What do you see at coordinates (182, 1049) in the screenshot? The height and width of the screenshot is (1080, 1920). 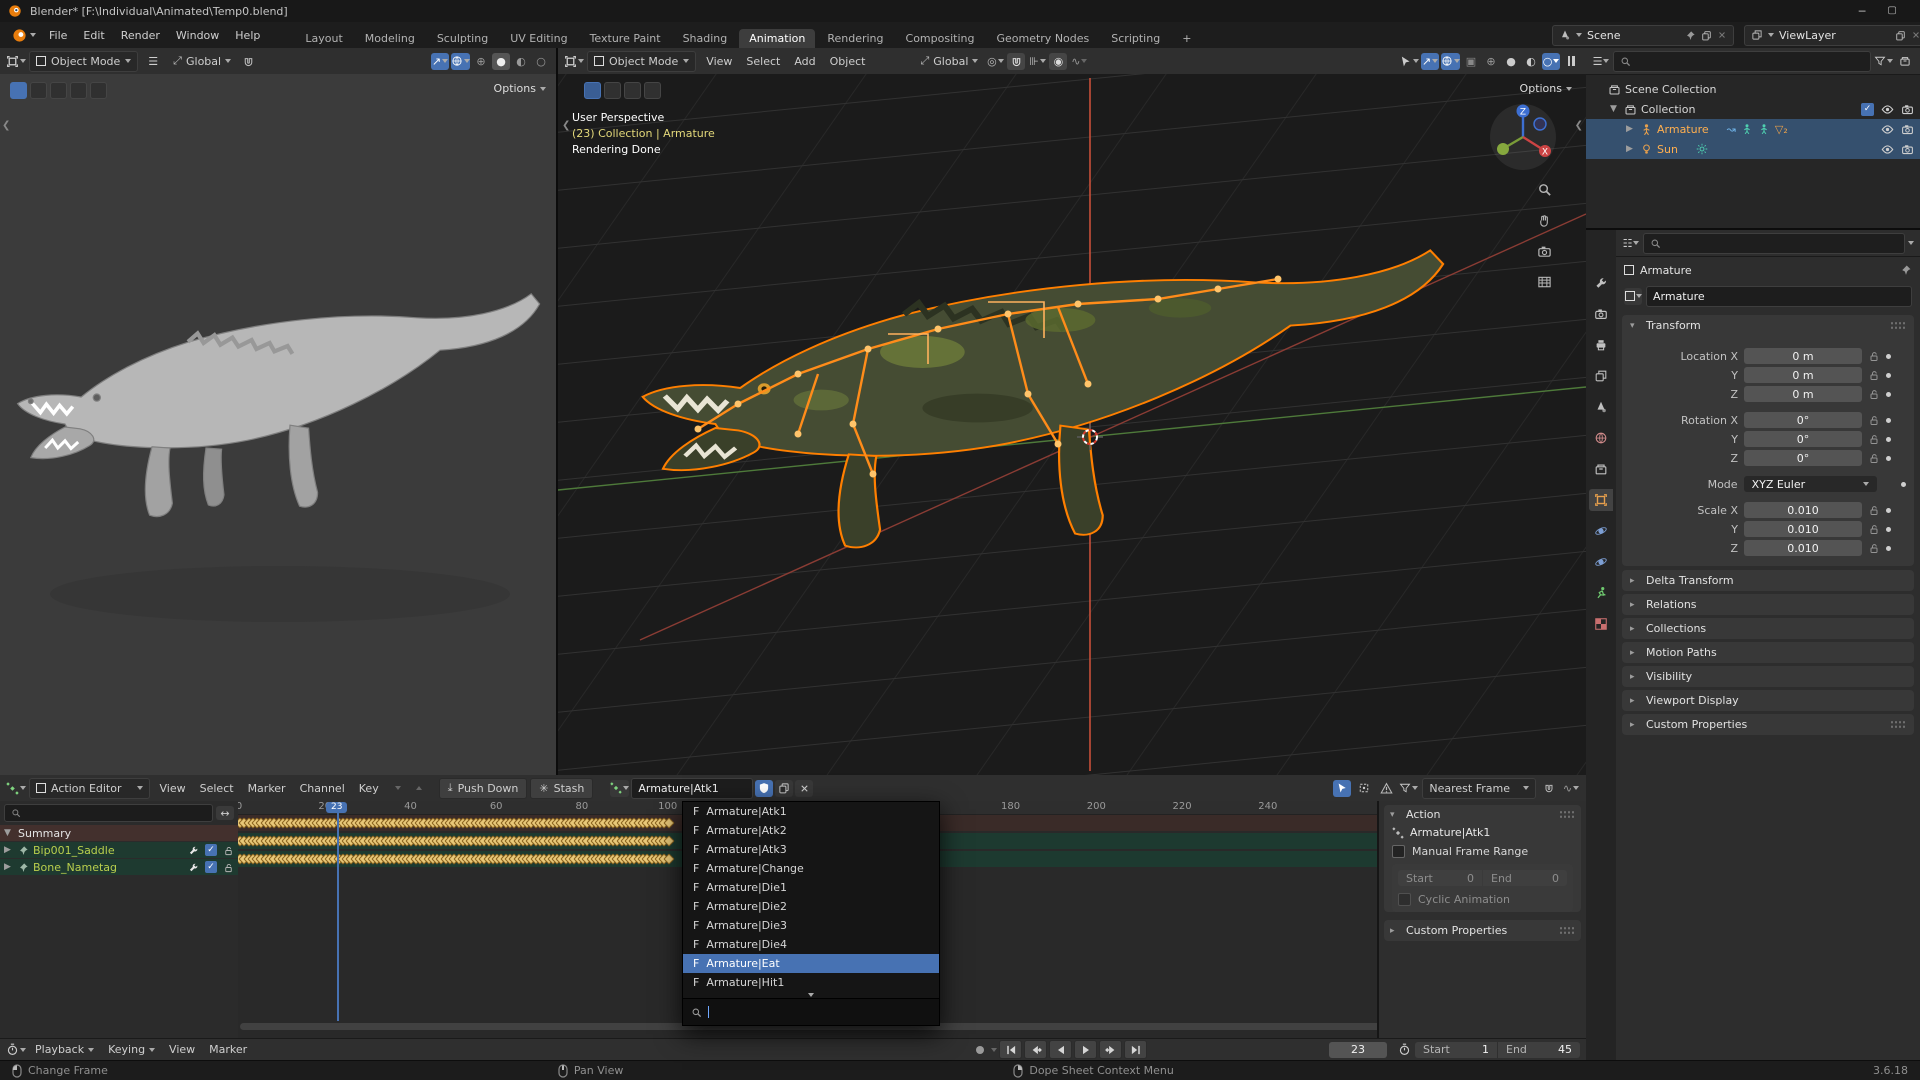 I see `timeline-menu-view: View` at bounding box center [182, 1049].